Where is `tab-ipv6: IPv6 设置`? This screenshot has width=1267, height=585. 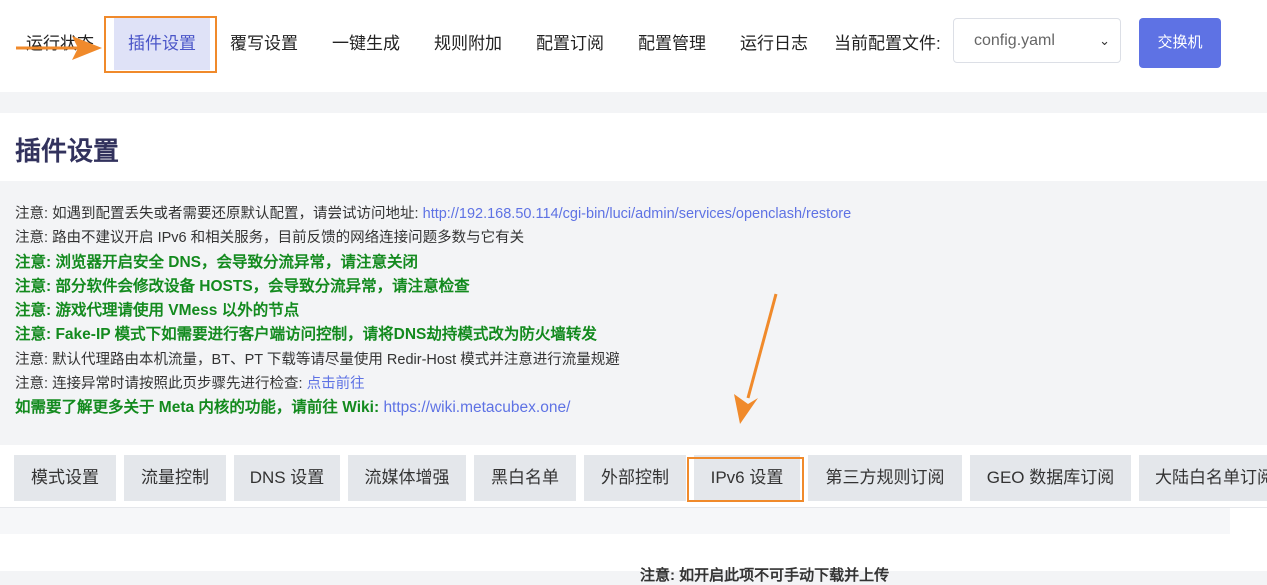 tab-ipv6: IPv6 设置 is located at coordinates (747, 478).